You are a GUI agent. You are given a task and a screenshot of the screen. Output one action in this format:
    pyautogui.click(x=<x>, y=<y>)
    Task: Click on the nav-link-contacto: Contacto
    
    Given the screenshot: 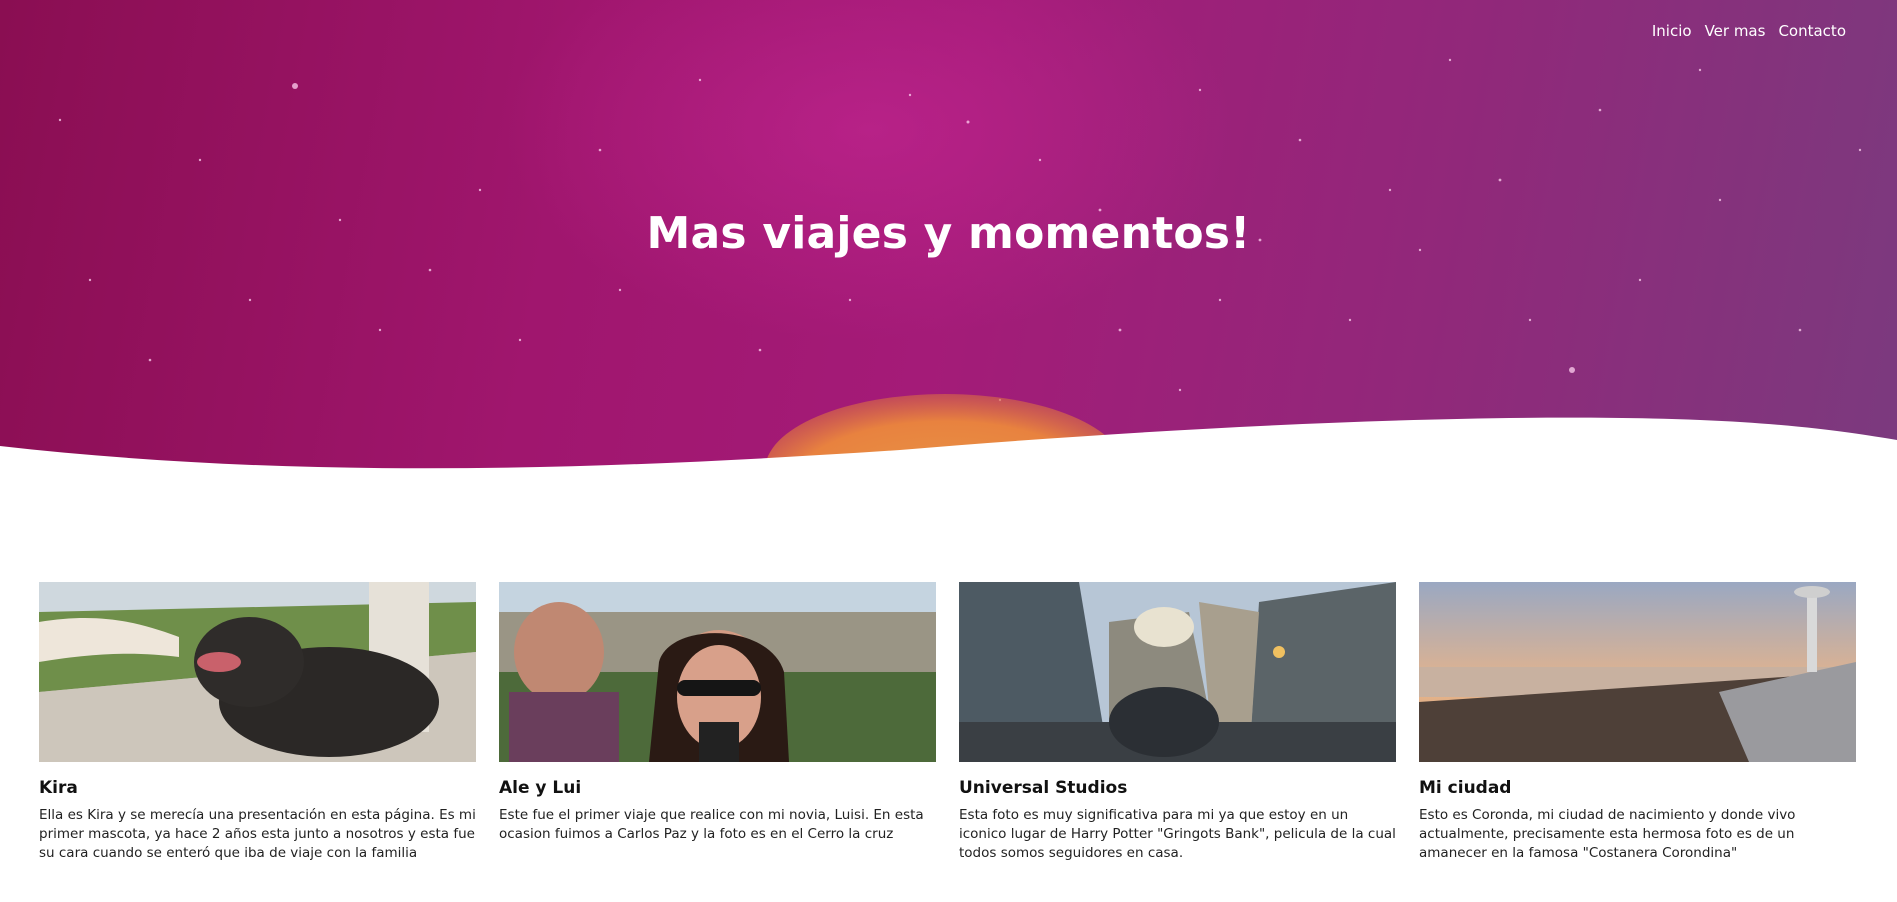 What is the action you would take?
    pyautogui.click(x=1812, y=31)
    